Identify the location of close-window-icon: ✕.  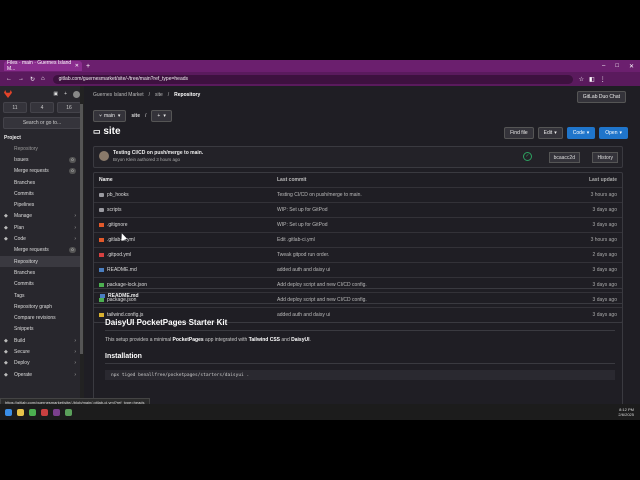
(631, 66).